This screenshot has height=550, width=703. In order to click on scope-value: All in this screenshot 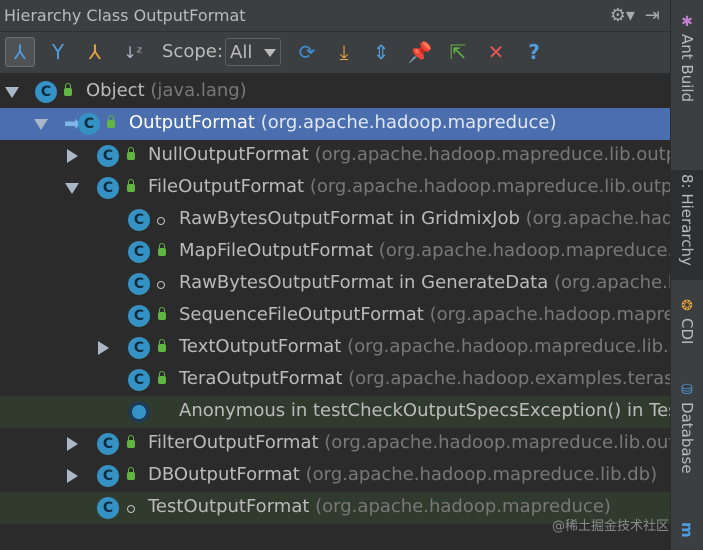, I will do `click(241, 52)`.